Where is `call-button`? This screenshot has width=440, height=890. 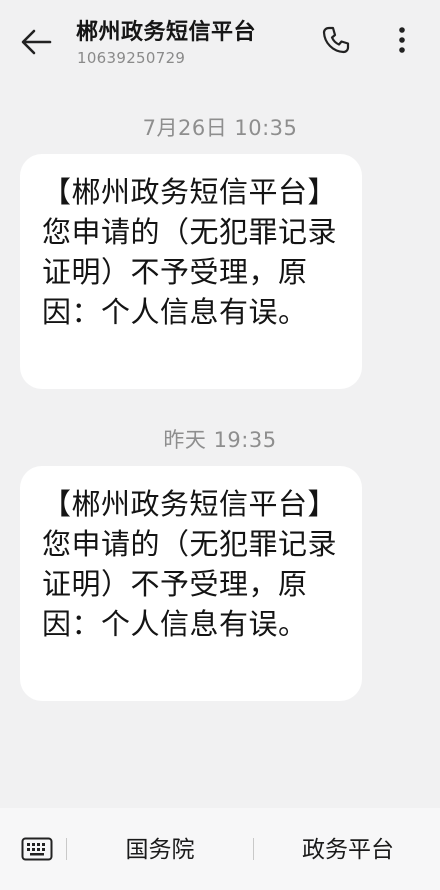 call-button is located at coordinates (336, 40).